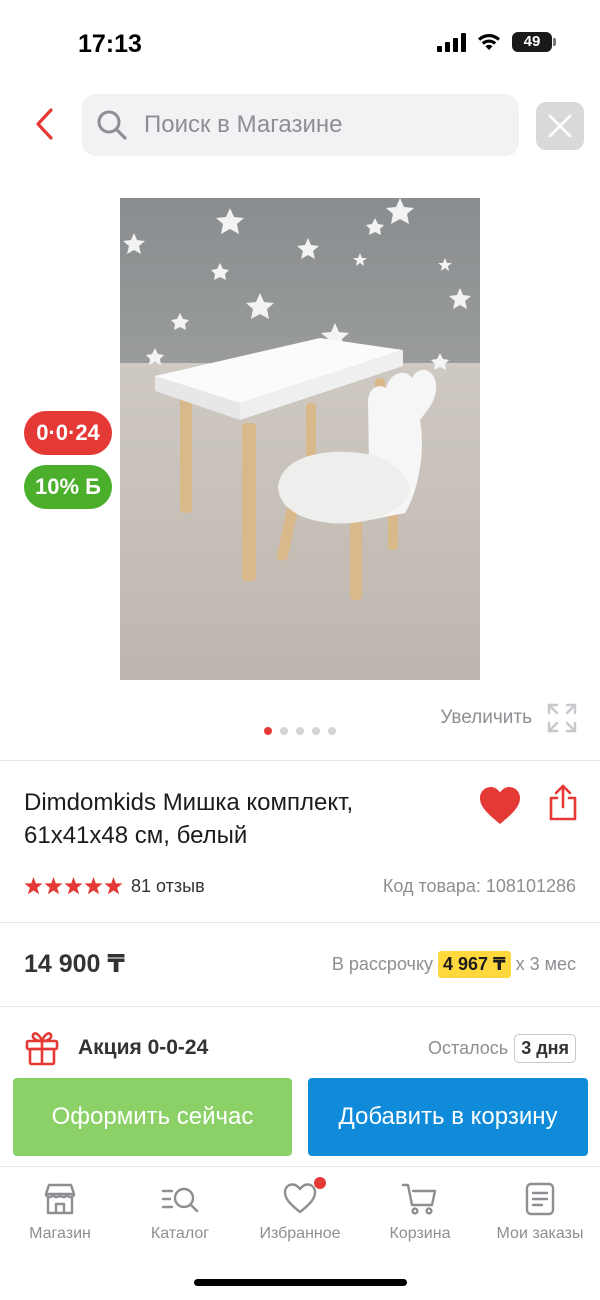 This screenshot has height=1300, width=600. I want to click on installment-info: В рассрочку 4 967 ₸ x 3 мес, so click(453, 964).